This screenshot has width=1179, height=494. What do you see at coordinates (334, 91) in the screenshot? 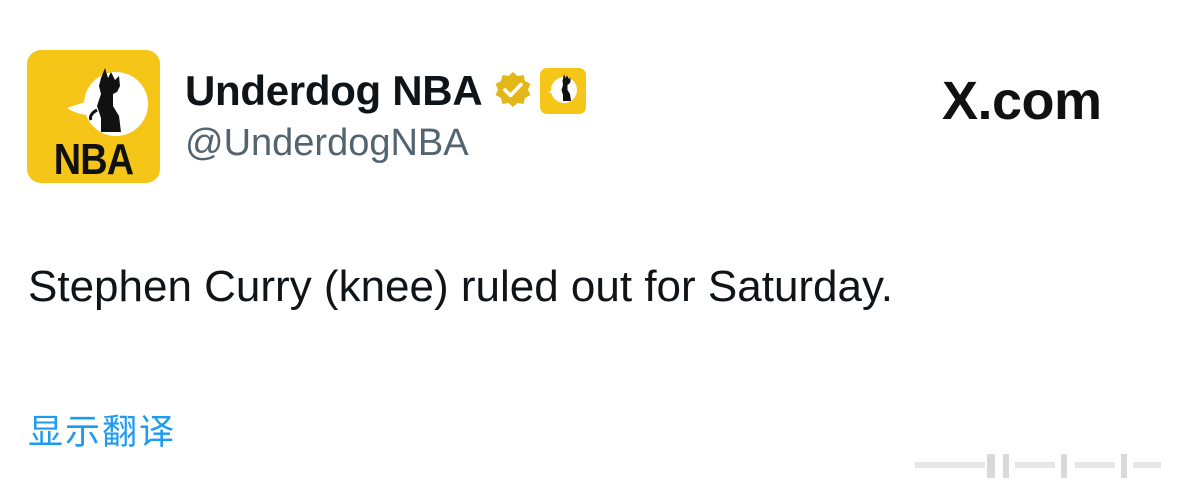
I see `display-name: Underdog NBA` at bounding box center [334, 91].